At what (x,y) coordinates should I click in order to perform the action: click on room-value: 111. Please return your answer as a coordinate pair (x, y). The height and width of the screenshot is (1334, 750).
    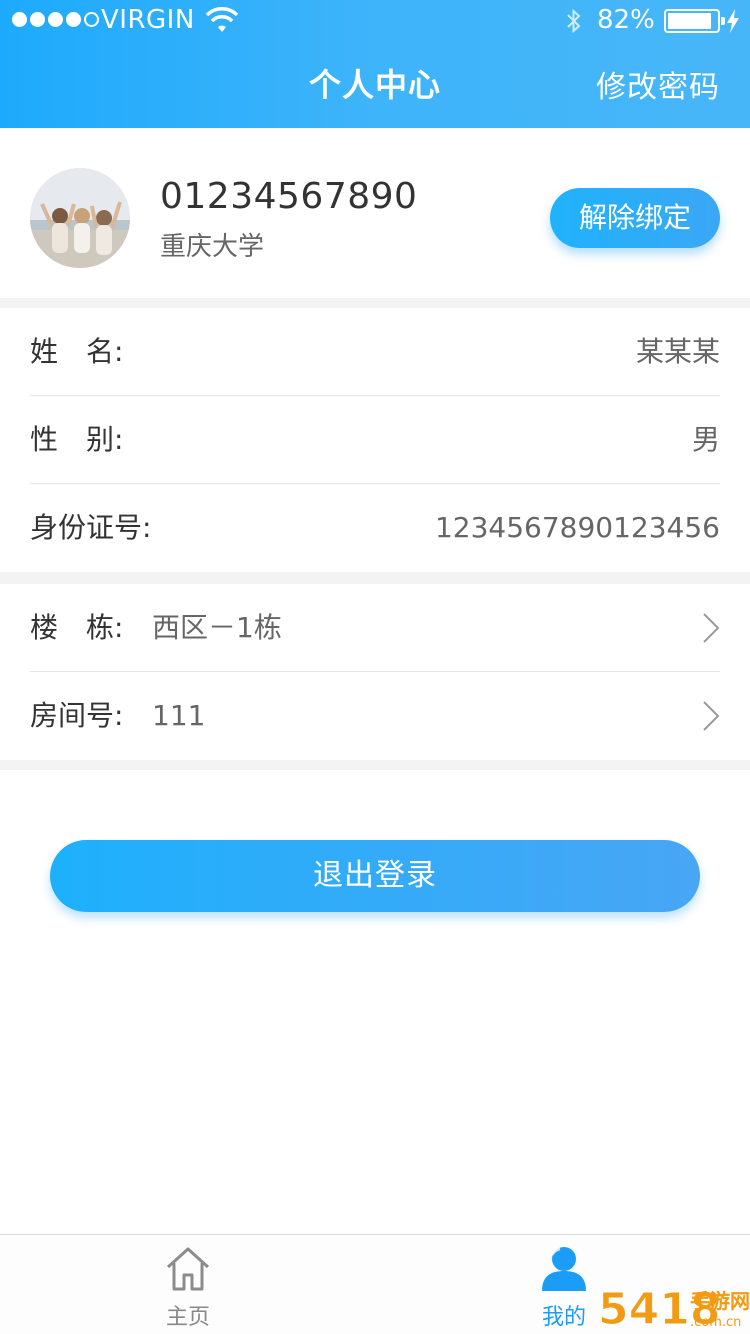
    Looking at the image, I should click on (179, 715).